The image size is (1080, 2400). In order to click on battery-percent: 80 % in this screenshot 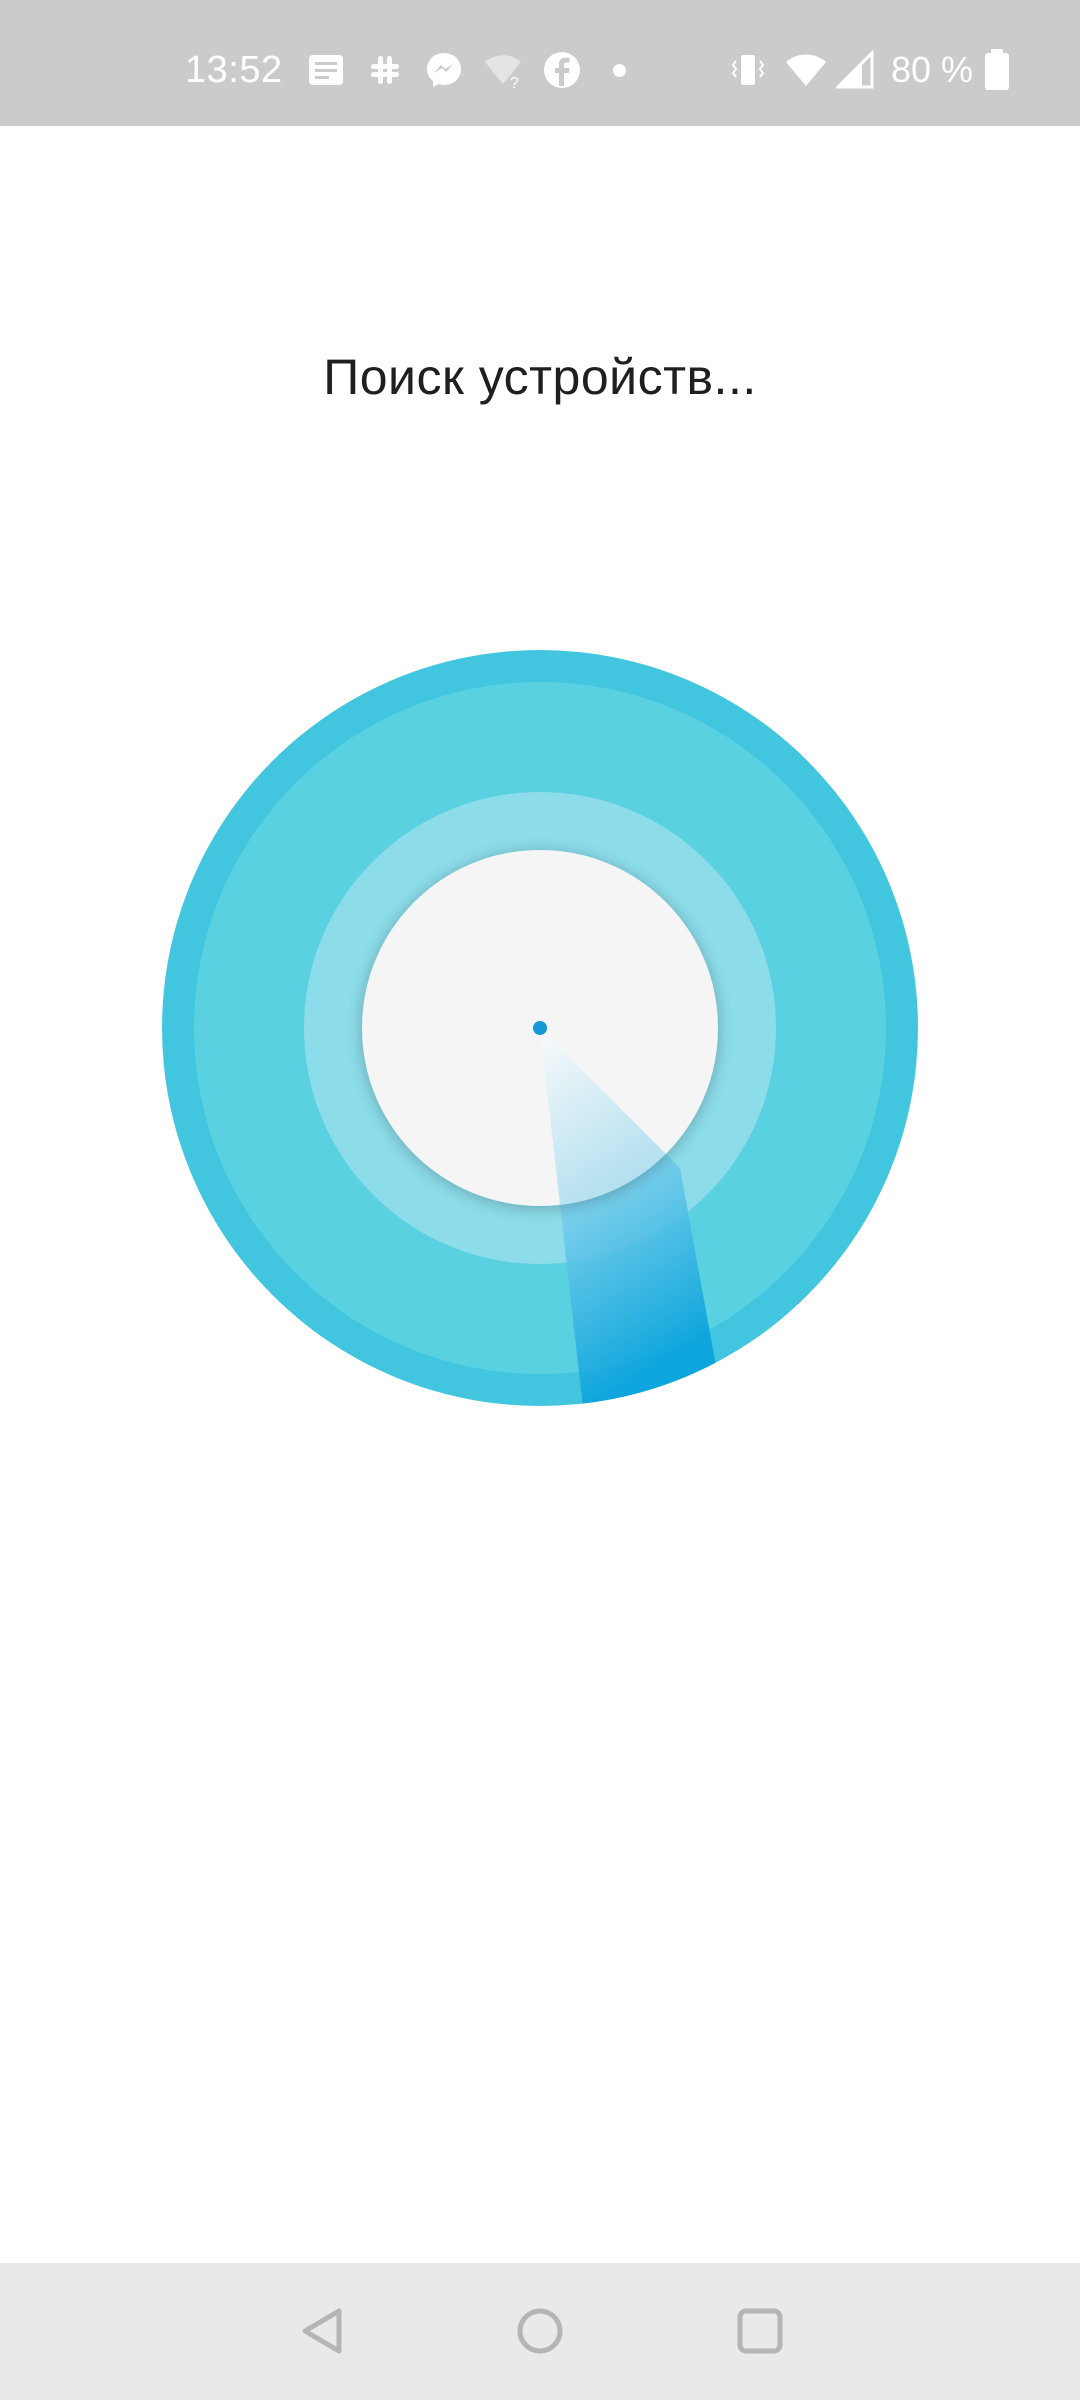, I will do `click(932, 69)`.